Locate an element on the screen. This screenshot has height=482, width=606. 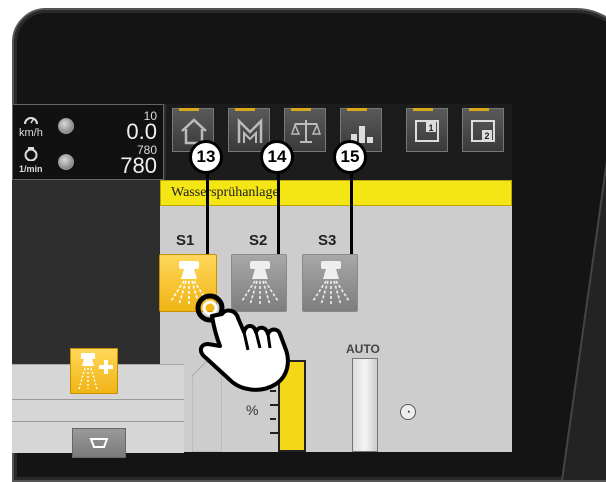
speed-rpm-readout: km/h 10 0.0 1/min 780 780 is located at coordinates (88, 142).